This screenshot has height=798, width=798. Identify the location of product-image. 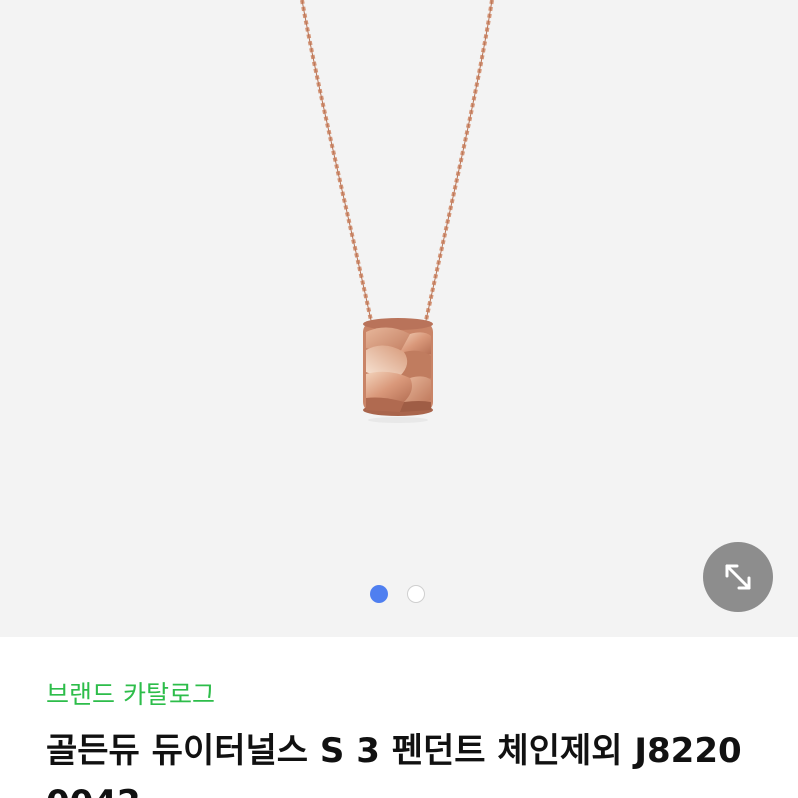
(397, 211).